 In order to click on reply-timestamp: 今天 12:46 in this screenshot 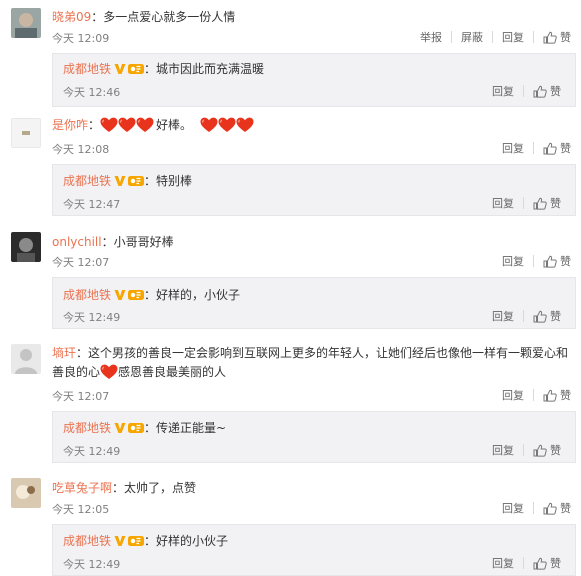, I will do `click(92, 92)`.